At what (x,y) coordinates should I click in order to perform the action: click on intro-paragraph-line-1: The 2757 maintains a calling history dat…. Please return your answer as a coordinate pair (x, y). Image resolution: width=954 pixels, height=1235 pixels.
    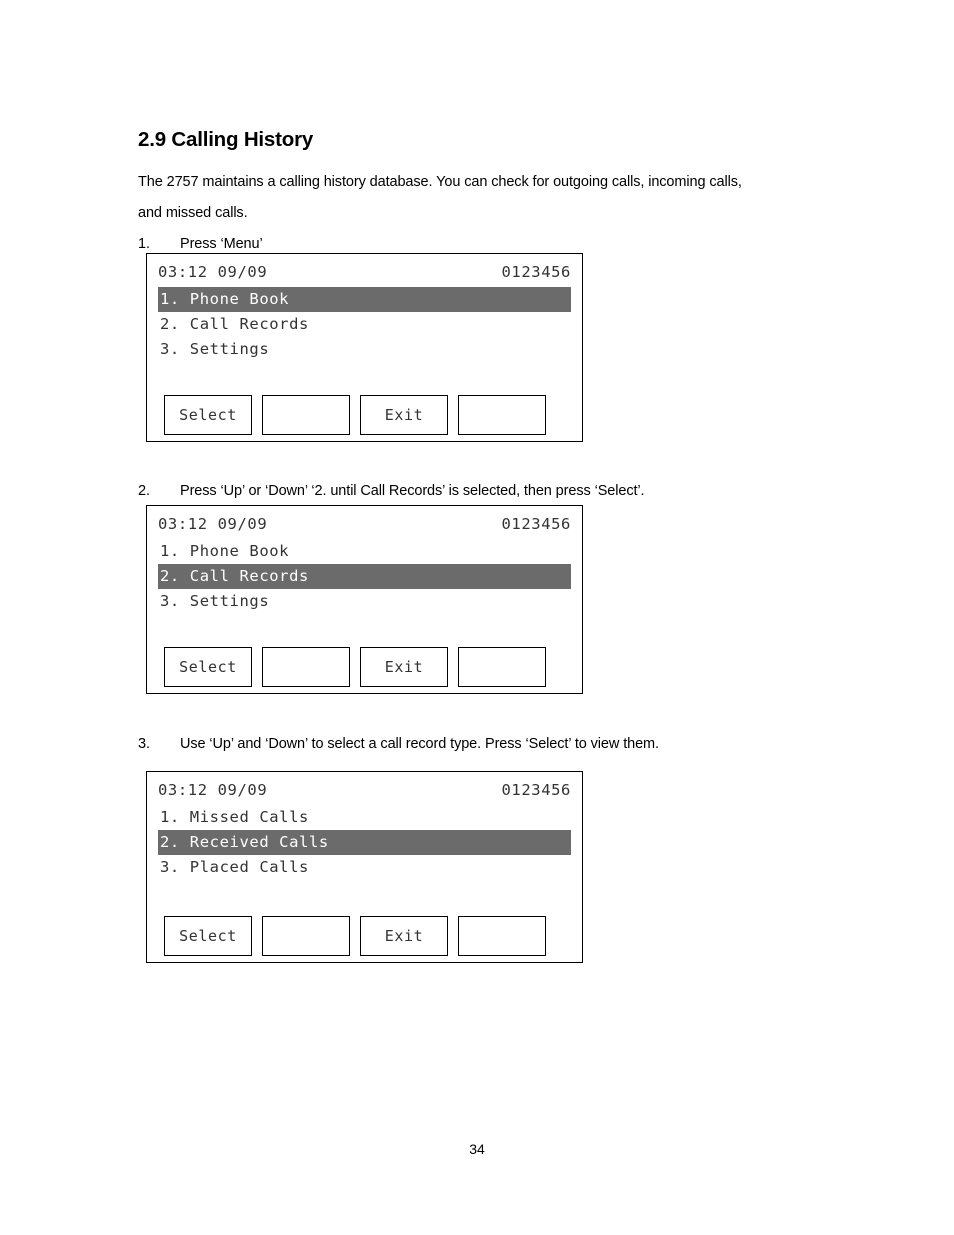
    Looking at the image, I should click on (440, 181).